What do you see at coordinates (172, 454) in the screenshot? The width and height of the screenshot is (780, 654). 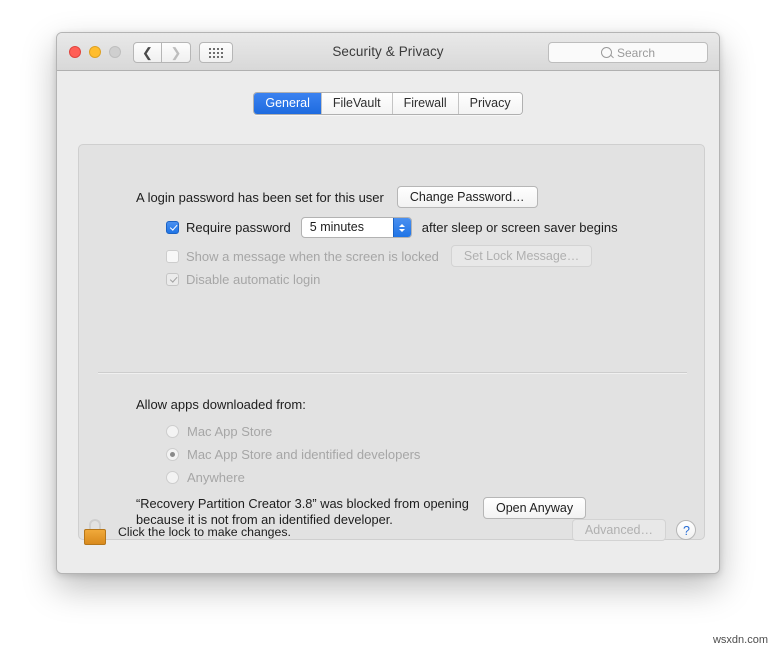 I see `radio-identified-developers` at bounding box center [172, 454].